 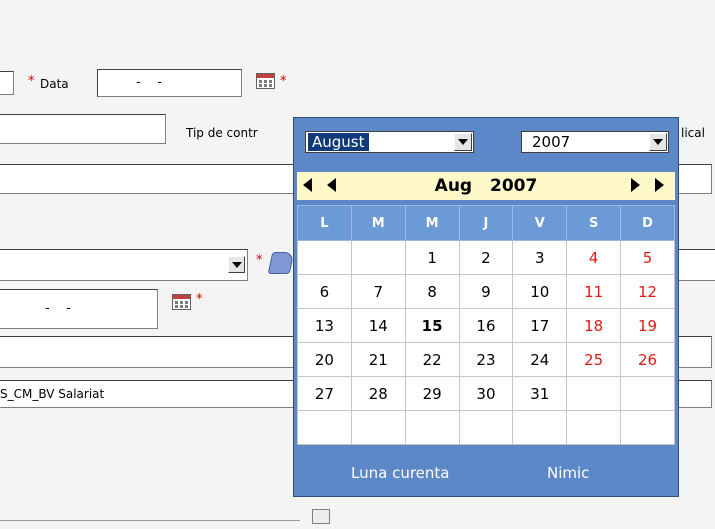 What do you see at coordinates (647, 291) in the screenshot?
I see `calendar-day: 12` at bounding box center [647, 291].